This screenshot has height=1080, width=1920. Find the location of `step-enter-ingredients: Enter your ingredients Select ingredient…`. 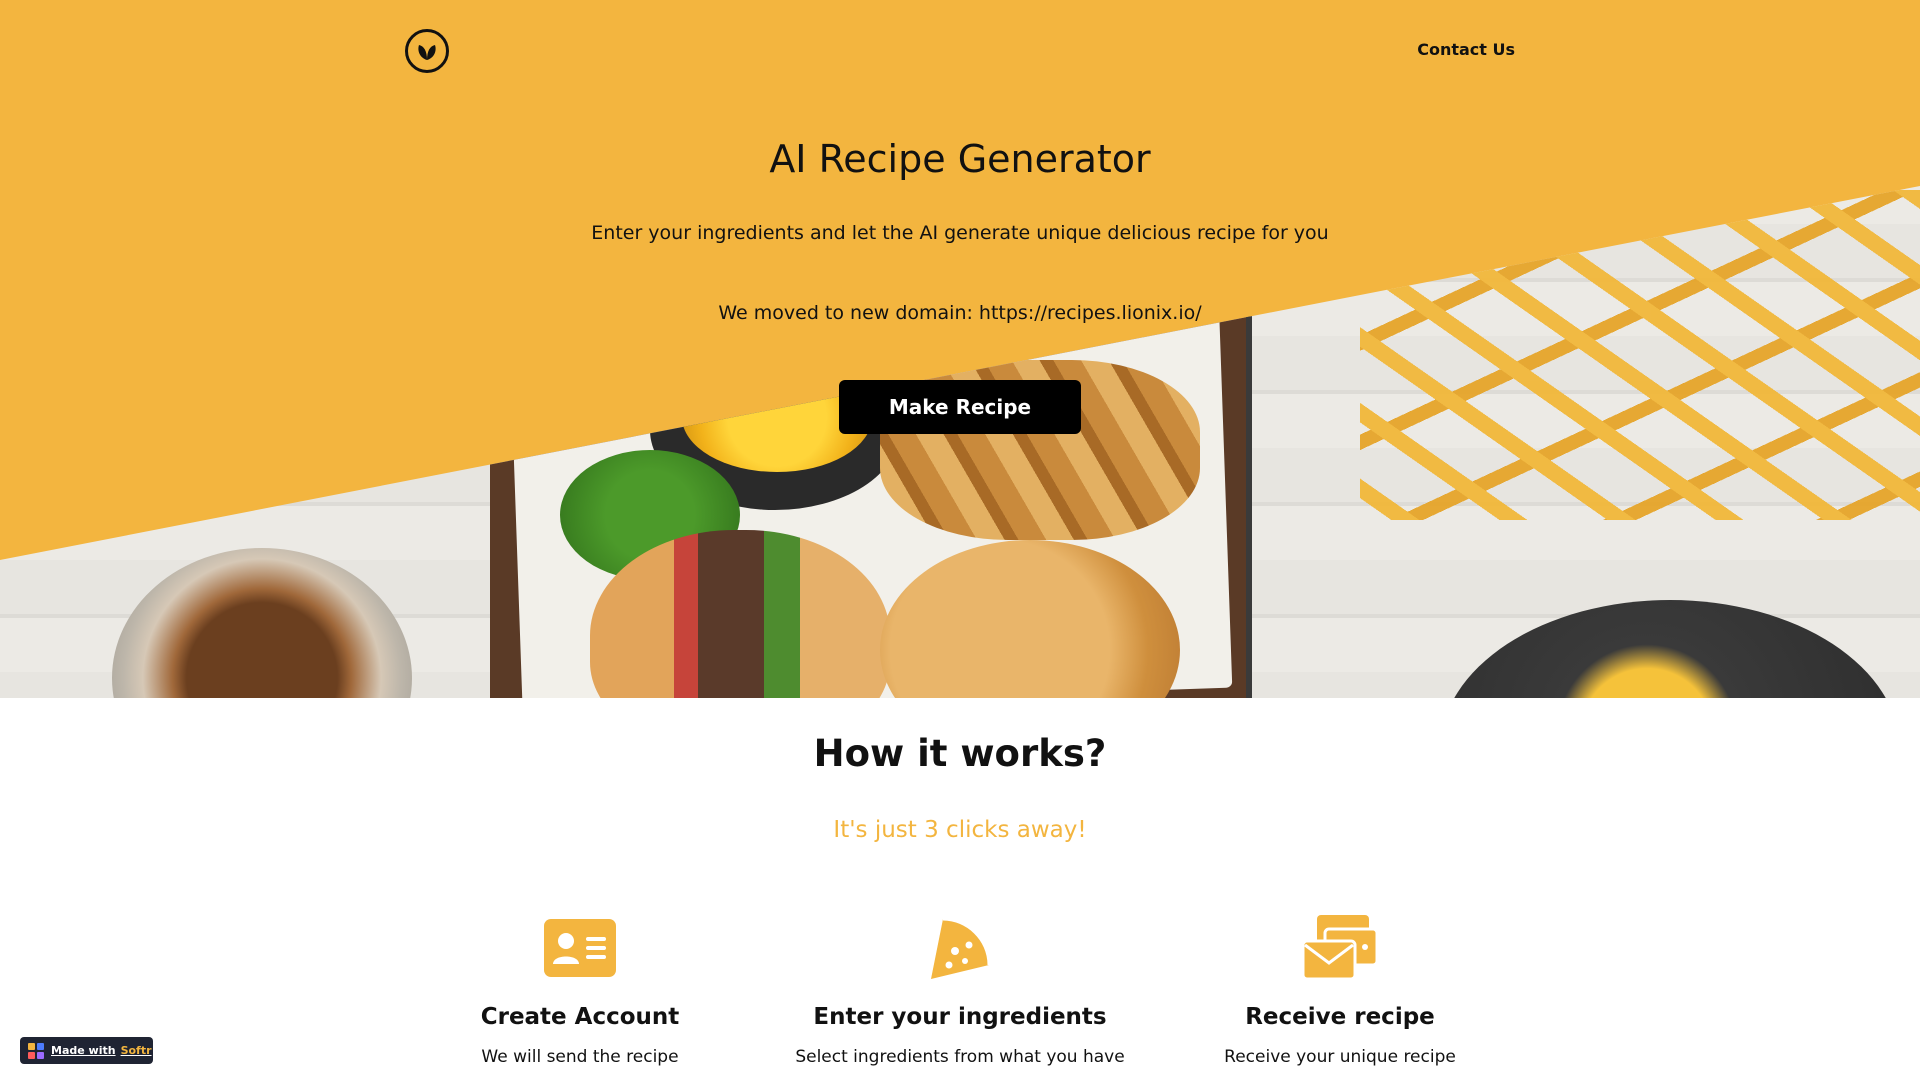

step-enter-ingredients: Enter your ingredients Select ingredient… is located at coordinates (960, 989).